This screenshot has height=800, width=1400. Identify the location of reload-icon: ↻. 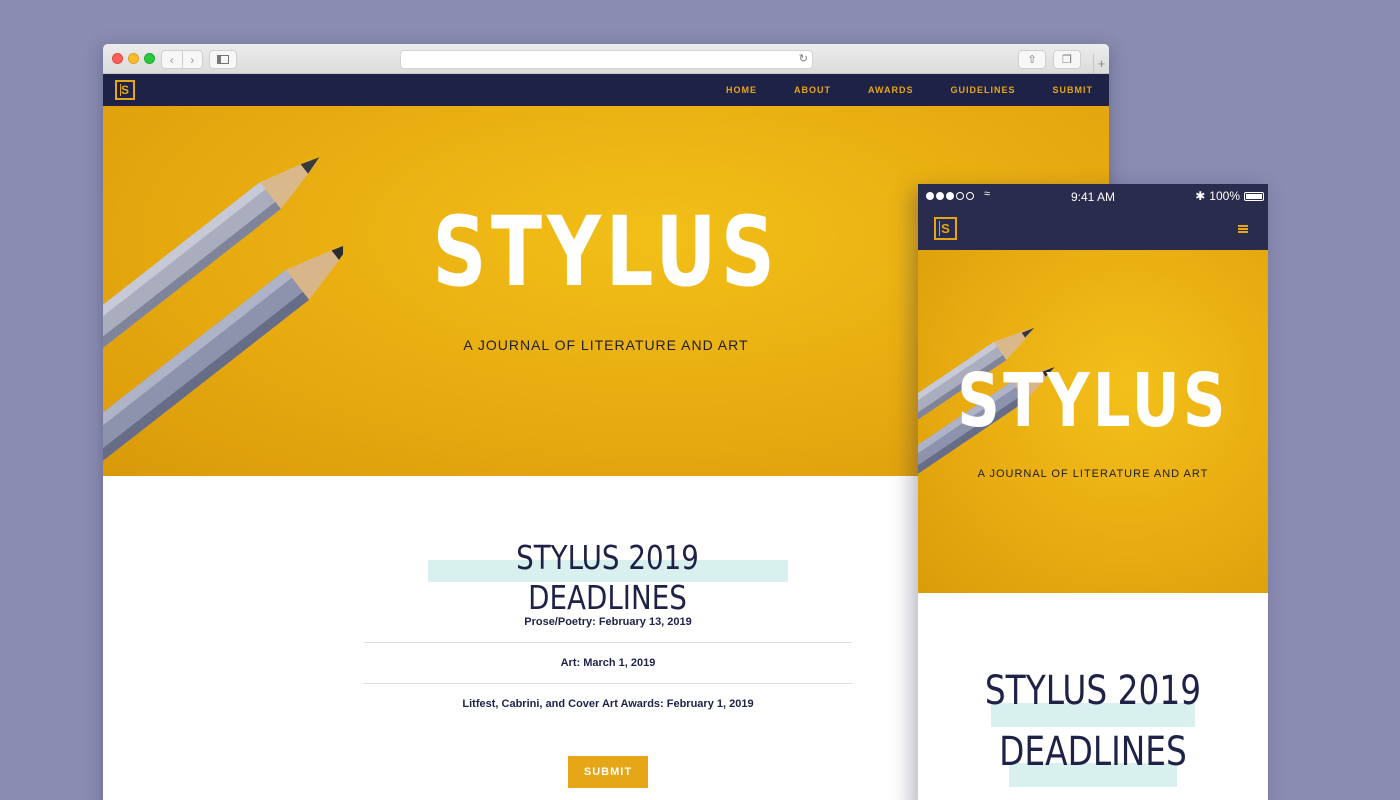
(803, 58).